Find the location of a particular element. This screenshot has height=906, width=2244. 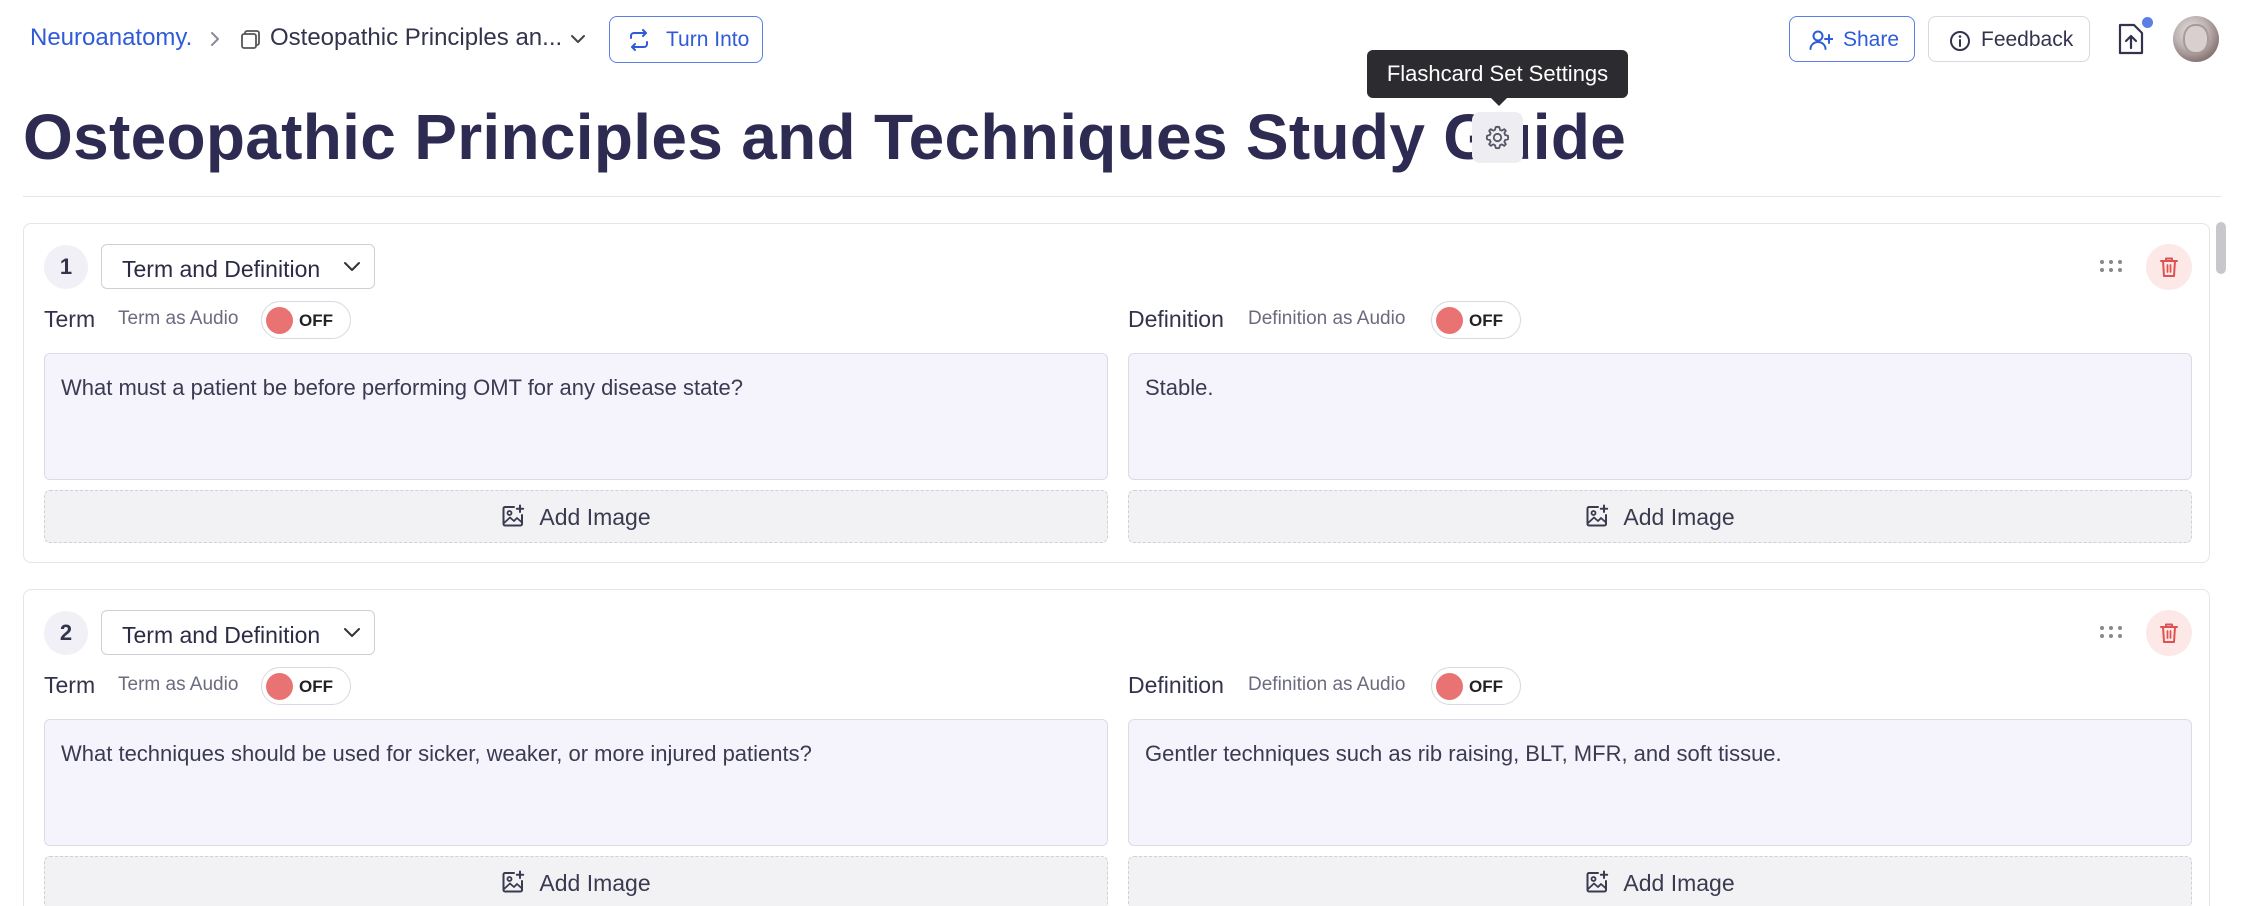

gear-icon is located at coordinates (1497, 137).